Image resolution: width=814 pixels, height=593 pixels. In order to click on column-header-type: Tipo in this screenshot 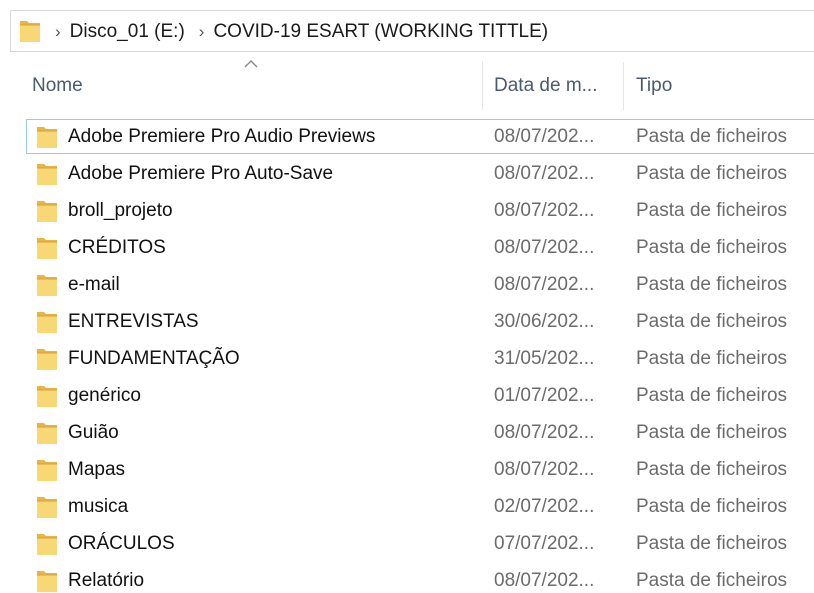, I will do `click(654, 86)`.